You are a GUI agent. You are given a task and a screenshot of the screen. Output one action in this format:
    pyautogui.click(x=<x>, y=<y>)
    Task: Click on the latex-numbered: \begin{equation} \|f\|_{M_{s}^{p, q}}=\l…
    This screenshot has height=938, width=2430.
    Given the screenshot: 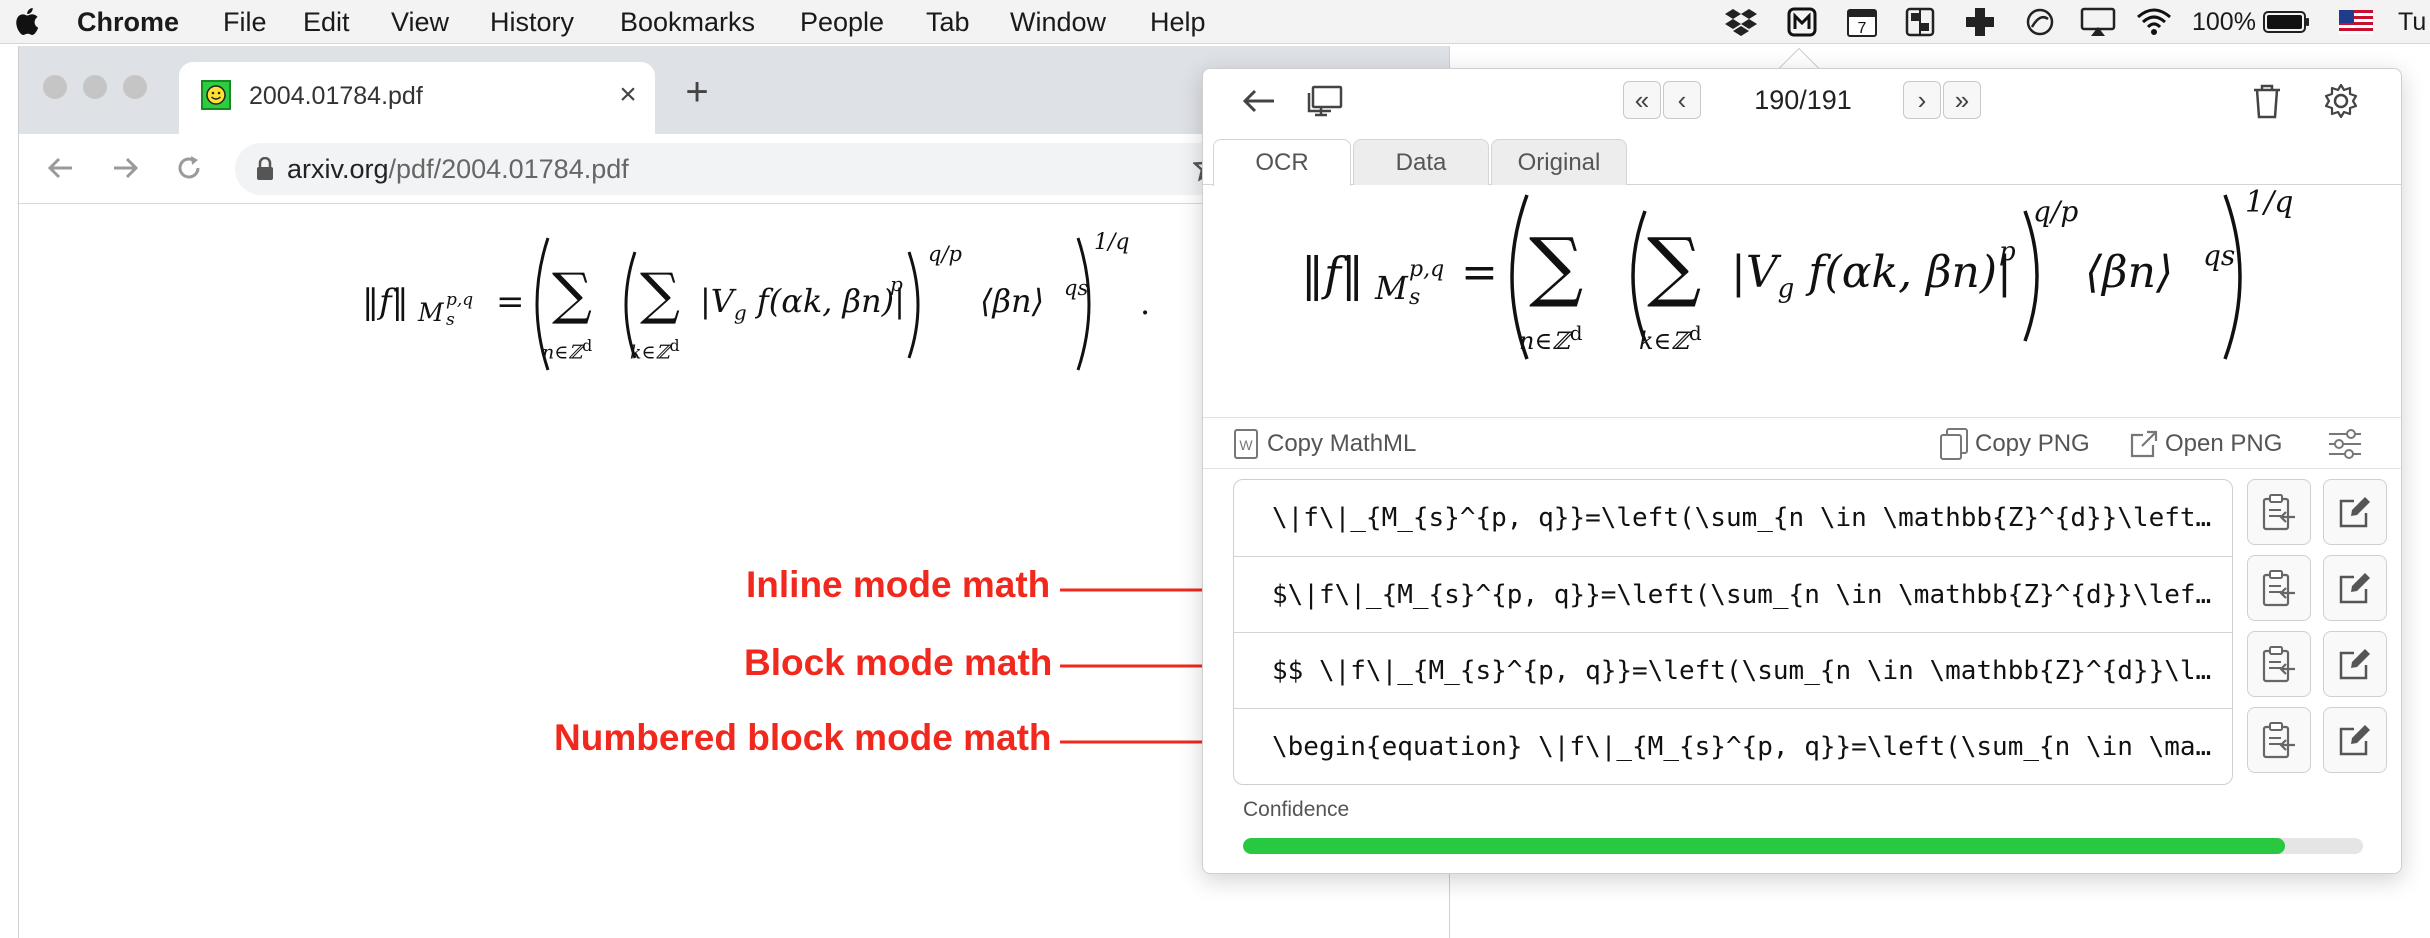 What is the action you would take?
    pyautogui.click(x=1747, y=746)
    